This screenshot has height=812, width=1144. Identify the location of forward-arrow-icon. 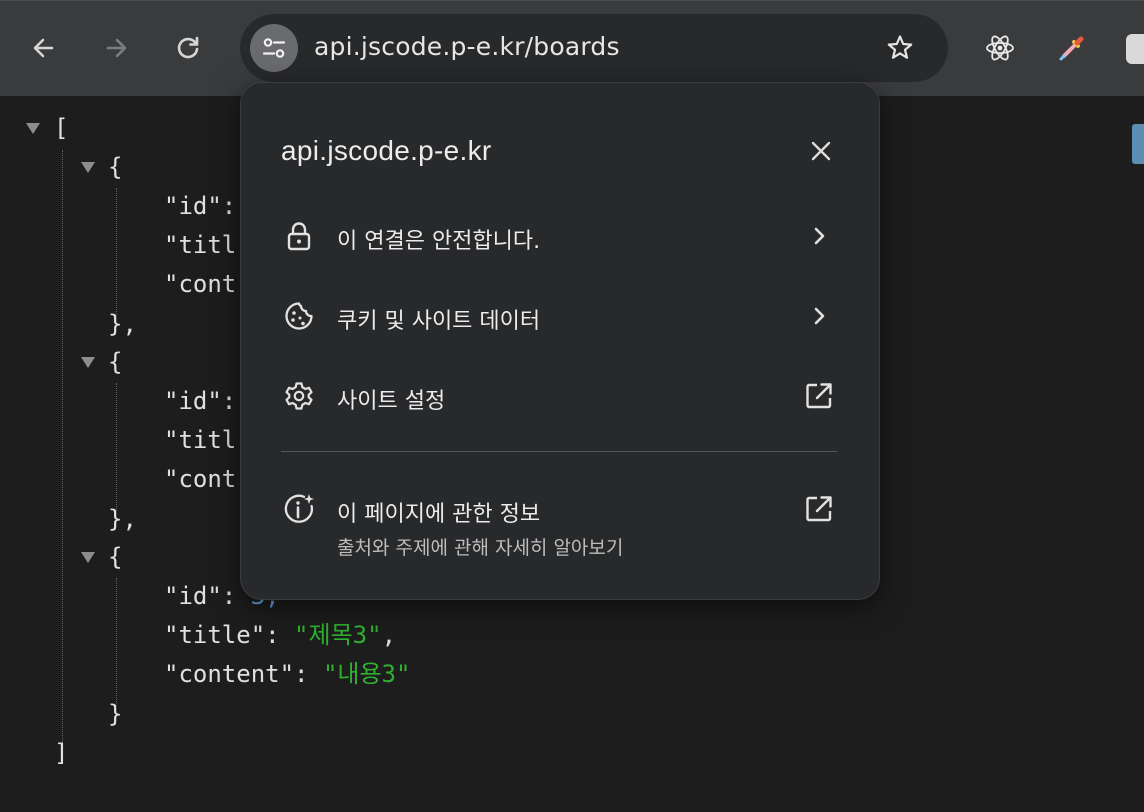
(116, 48).